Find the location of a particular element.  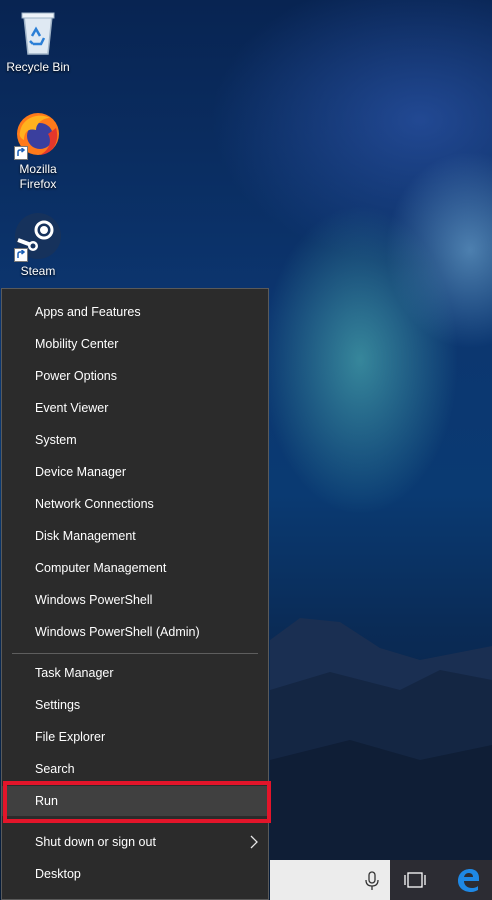

desktop-icon-label: Steam is located at coordinates (38, 271).